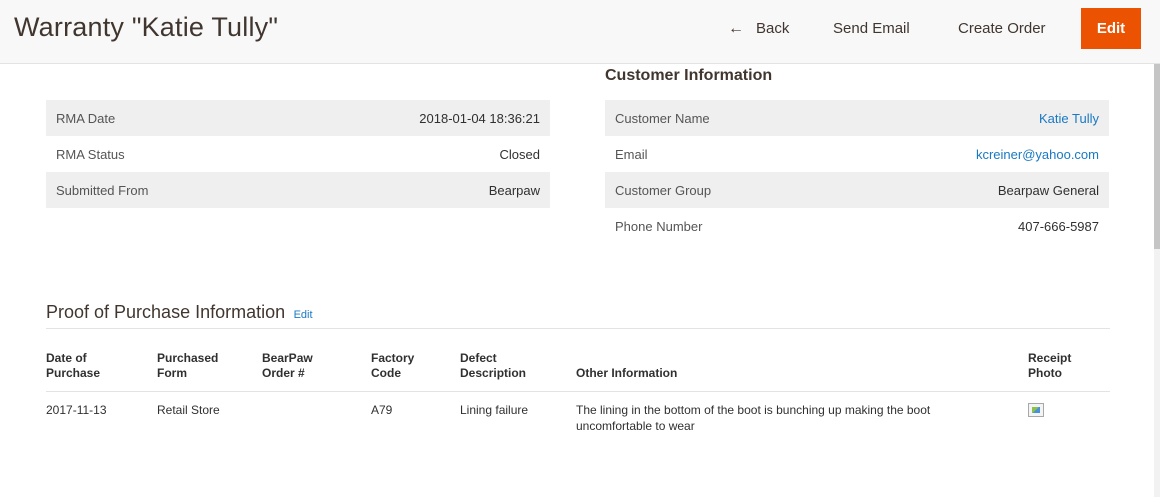 The height and width of the screenshot is (497, 1160). I want to click on cell-defect-description: Lining failure, so click(494, 410).